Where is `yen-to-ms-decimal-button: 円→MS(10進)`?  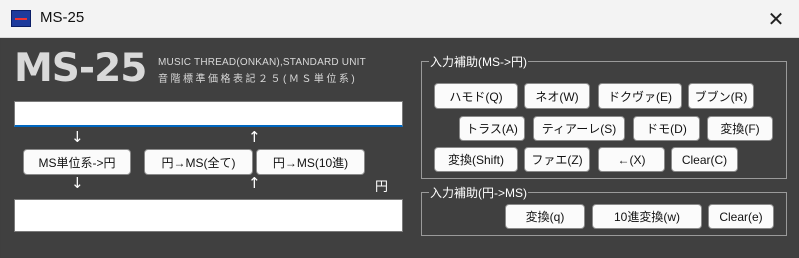
yen-to-ms-decimal-button: 円→MS(10進) is located at coordinates (310, 162).